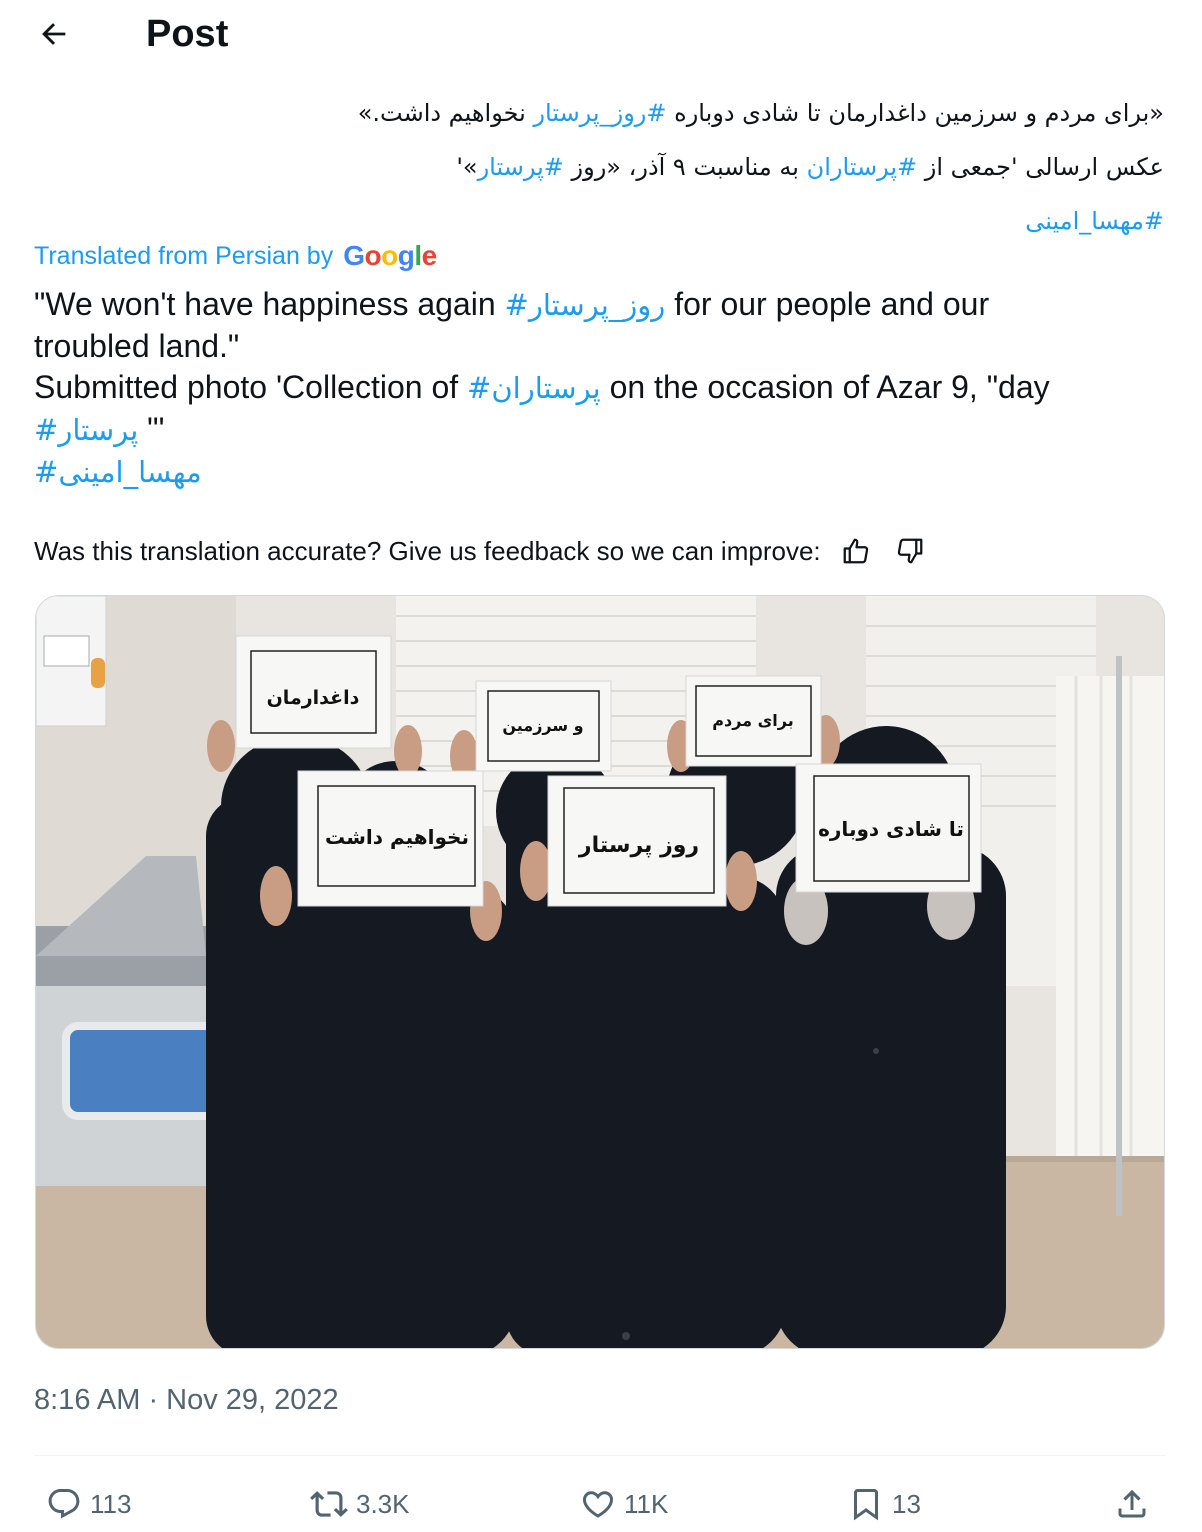 The image size is (1202, 1532). Describe the element at coordinates (827, 304) in the screenshot. I see `tweet-text-segment: for our people and our` at that location.